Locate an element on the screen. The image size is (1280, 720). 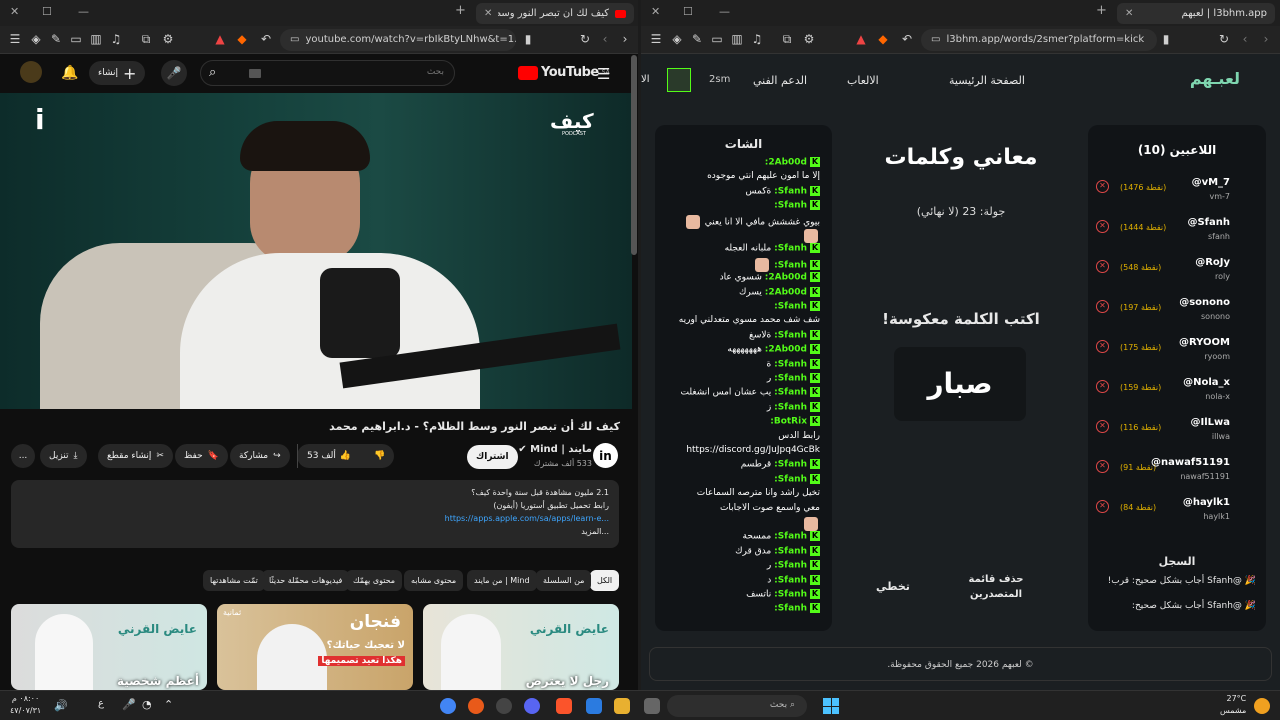
video-thumbnail: عايض القرني أعظم شخصية is located at coordinates (109, 647).